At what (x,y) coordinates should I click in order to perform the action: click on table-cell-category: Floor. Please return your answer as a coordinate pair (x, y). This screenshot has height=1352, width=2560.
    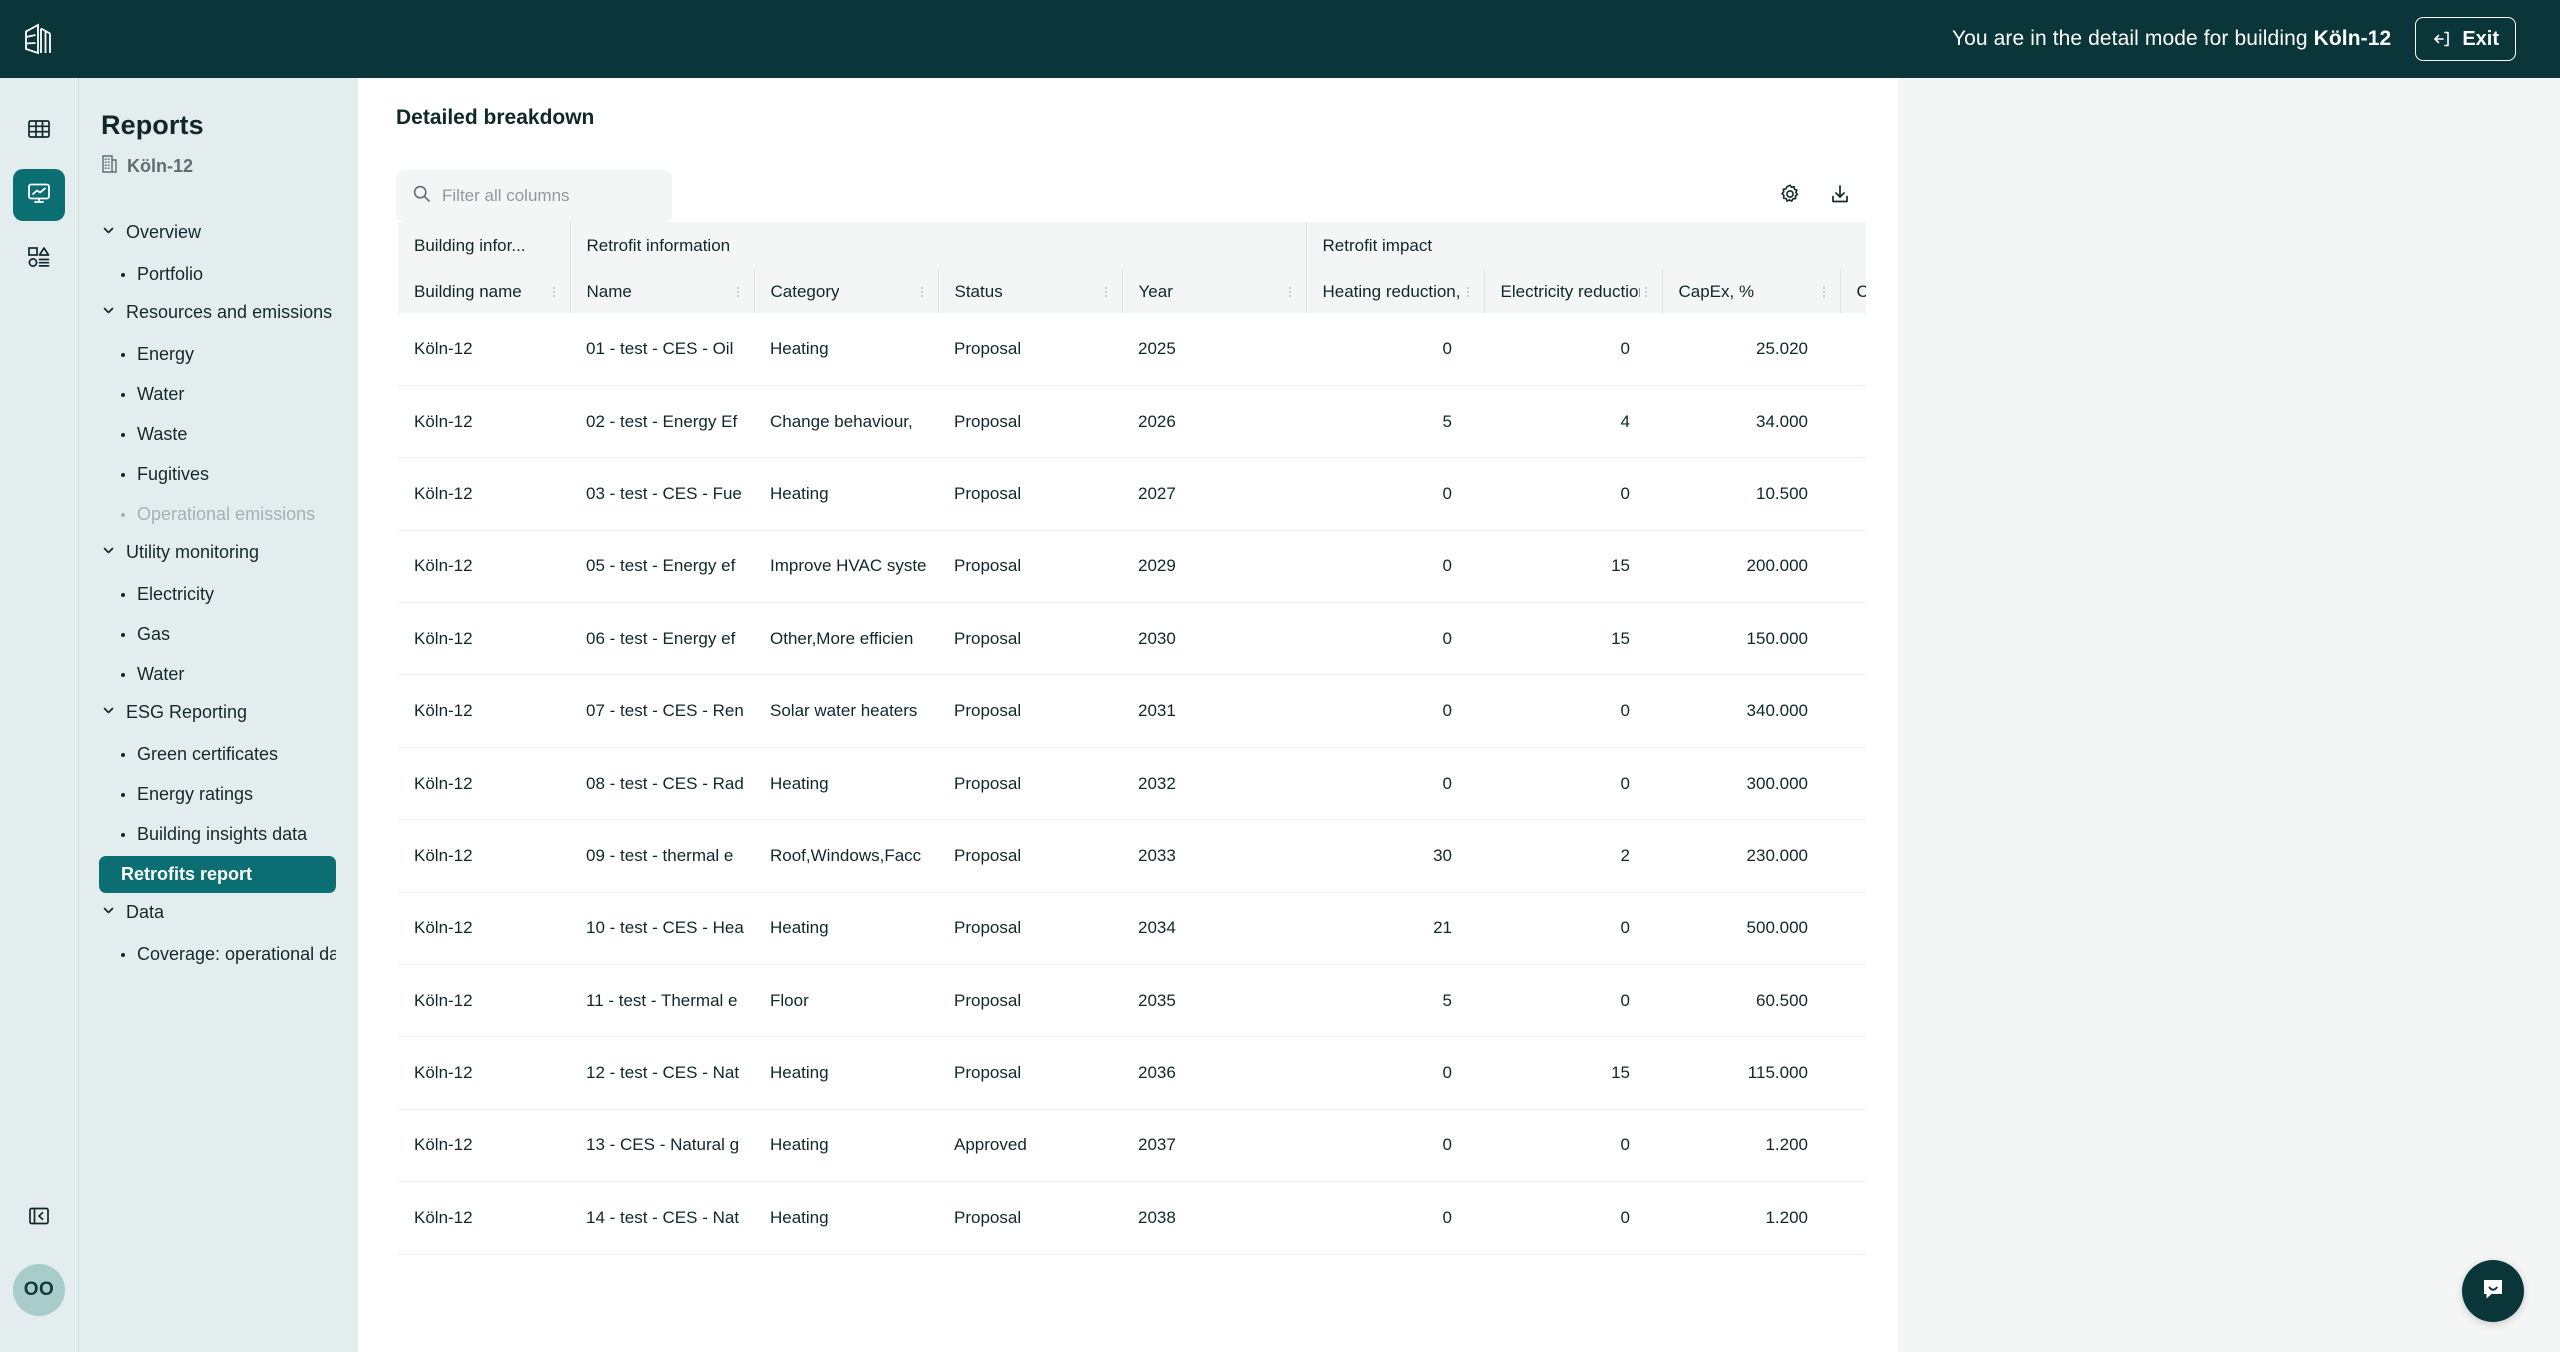
    Looking at the image, I should click on (846, 1001).